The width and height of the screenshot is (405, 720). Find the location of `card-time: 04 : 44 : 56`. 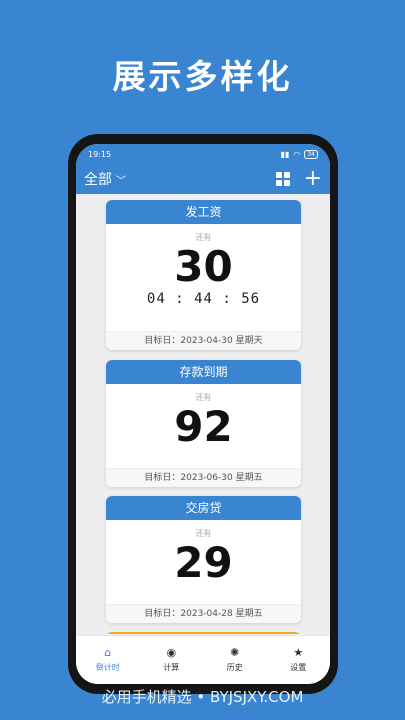

card-time: 04 : 44 : 56 is located at coordinates (203, 299).